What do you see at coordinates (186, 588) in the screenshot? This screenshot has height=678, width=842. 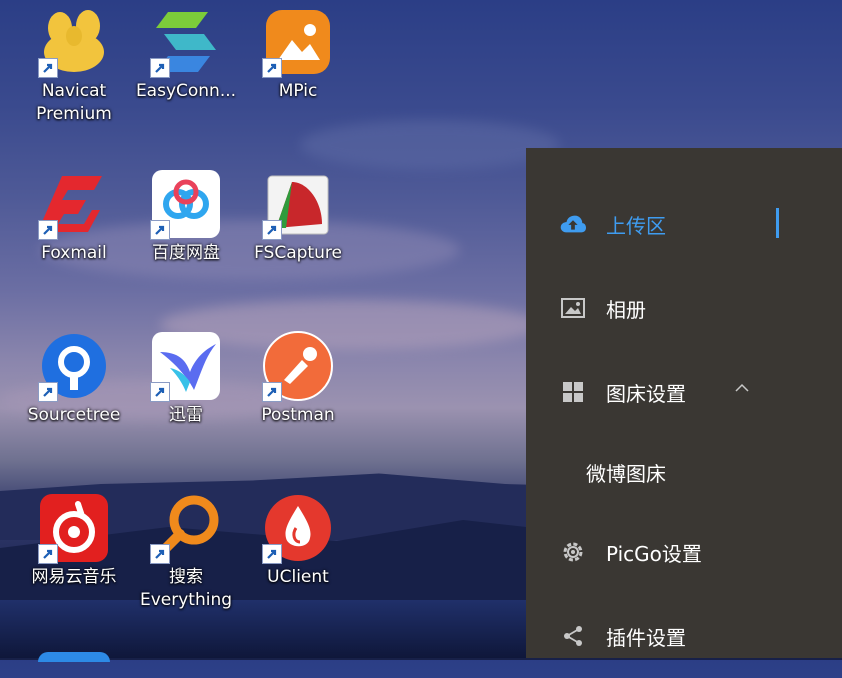 I see `desktop-icon-label: 搜索 Everything` at bounding box center [186, 588].